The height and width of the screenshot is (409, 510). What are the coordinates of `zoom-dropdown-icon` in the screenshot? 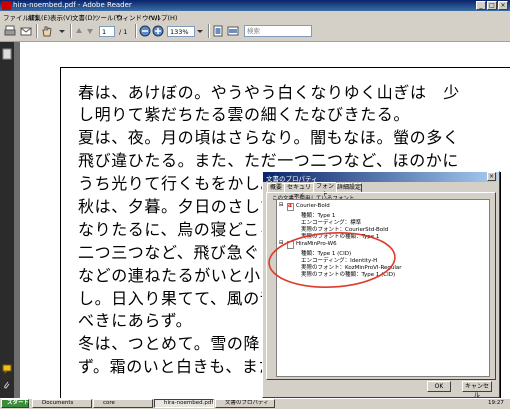 It's located at (200, 31).